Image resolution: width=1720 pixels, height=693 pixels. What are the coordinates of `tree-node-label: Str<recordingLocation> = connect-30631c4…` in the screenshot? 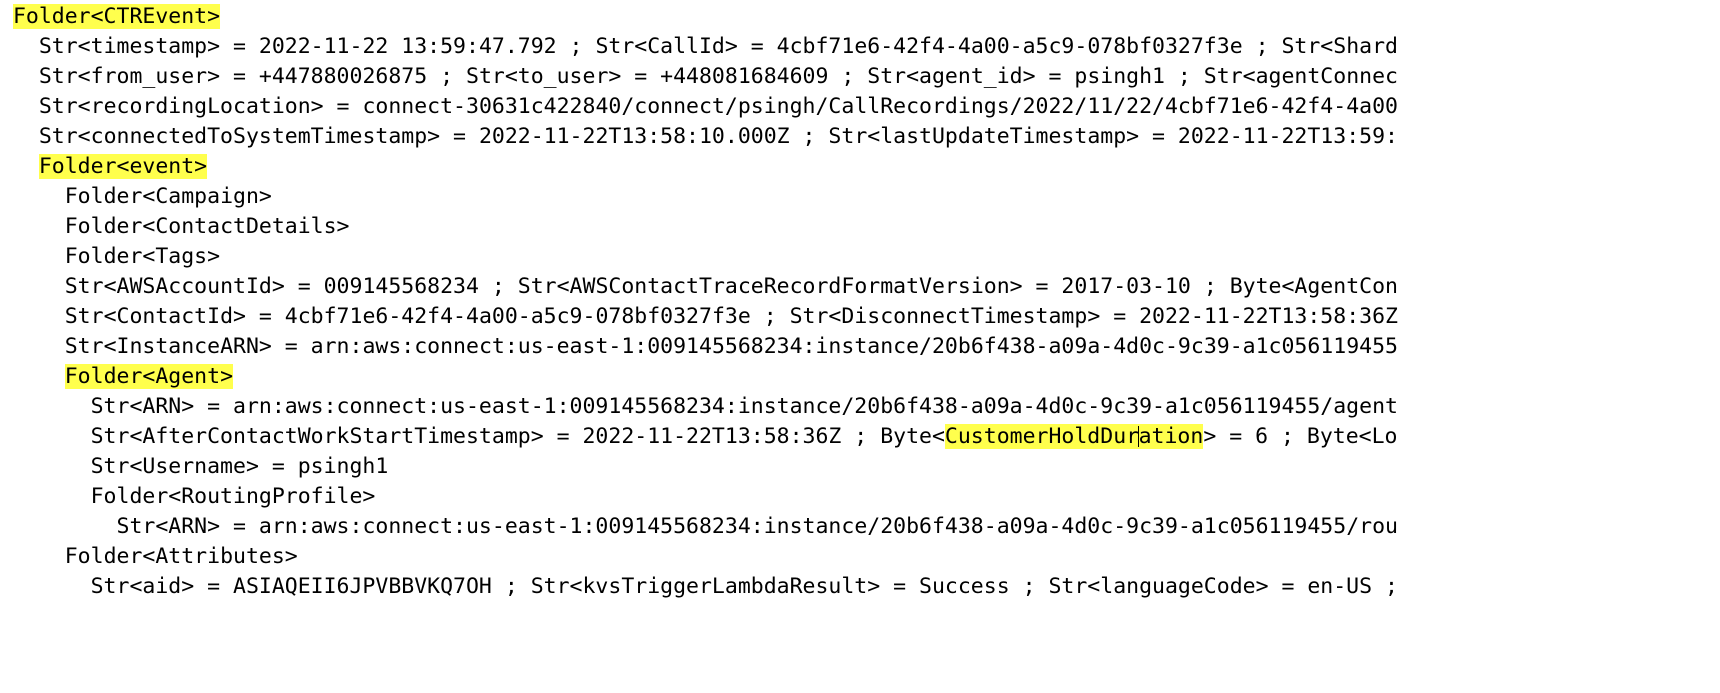 It's located at (718, 106).